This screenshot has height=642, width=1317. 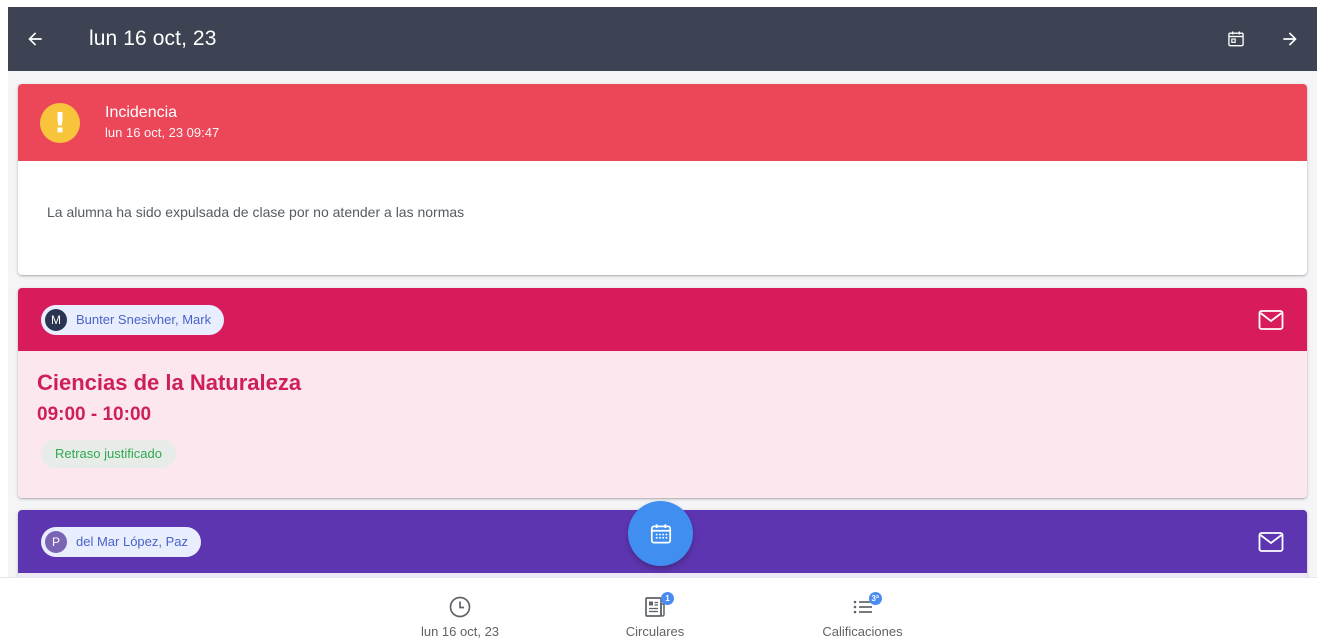 I want to click on calendar-fab-button, so click(x=660, y=533).